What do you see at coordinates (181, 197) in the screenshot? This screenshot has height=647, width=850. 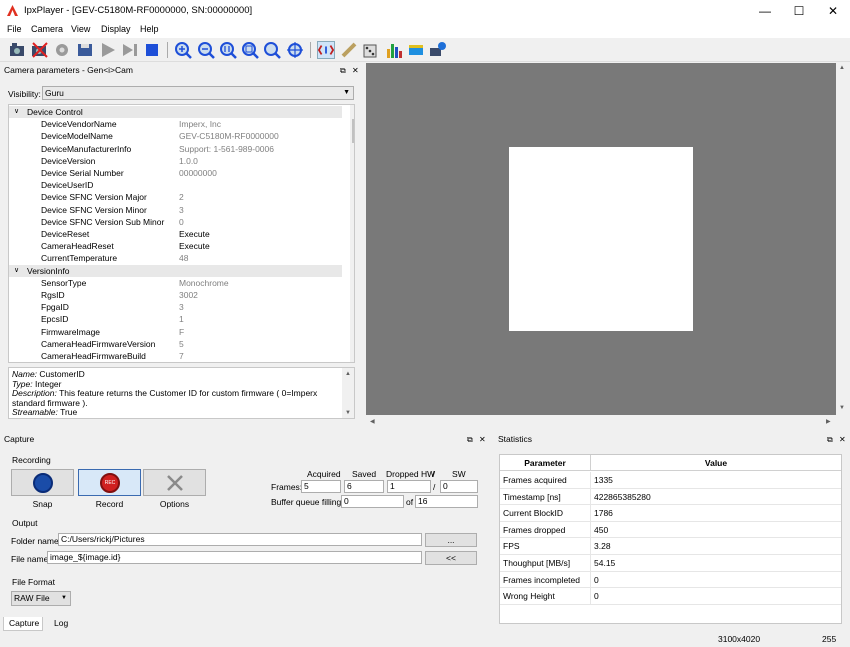 I see `param-value: 2` at bounding box center [181, 197].